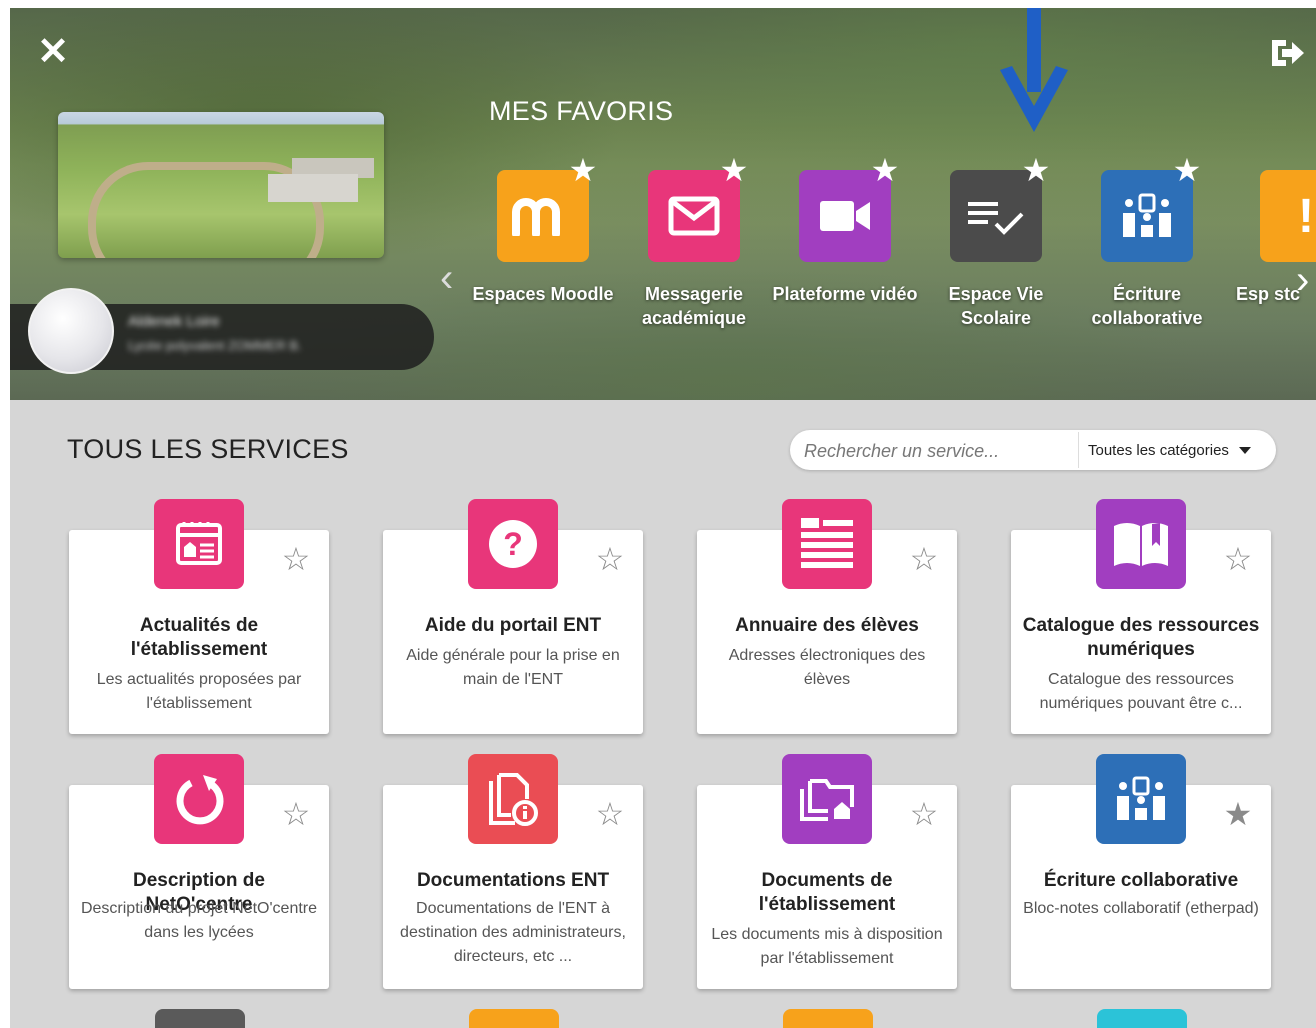 Image resolution: width=1316 pixels, height=1028 pixels. I want to click on caret-down-icon, so click(1244, 450).